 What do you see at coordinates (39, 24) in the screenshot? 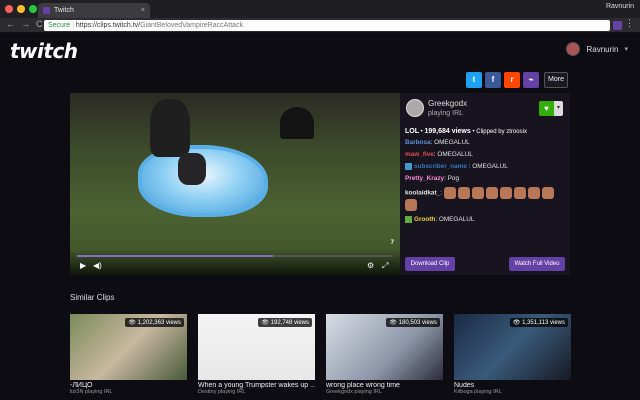
I see `reload-icon: C` at bounding box center [39, 24].